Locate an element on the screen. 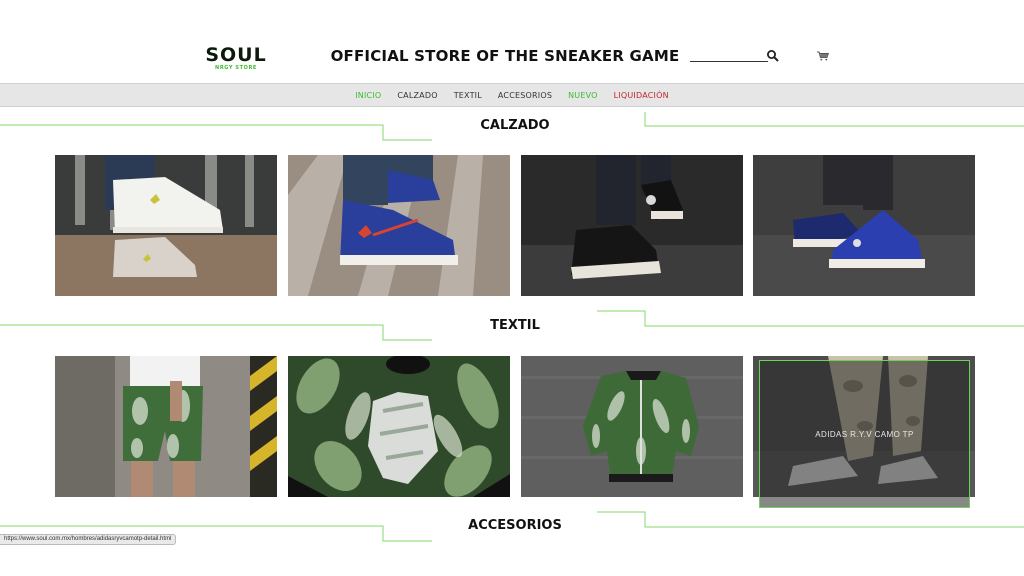 This screenshot has height=576, width=1024. product-tile-white-sneaker is located at coordinates (166, 225).